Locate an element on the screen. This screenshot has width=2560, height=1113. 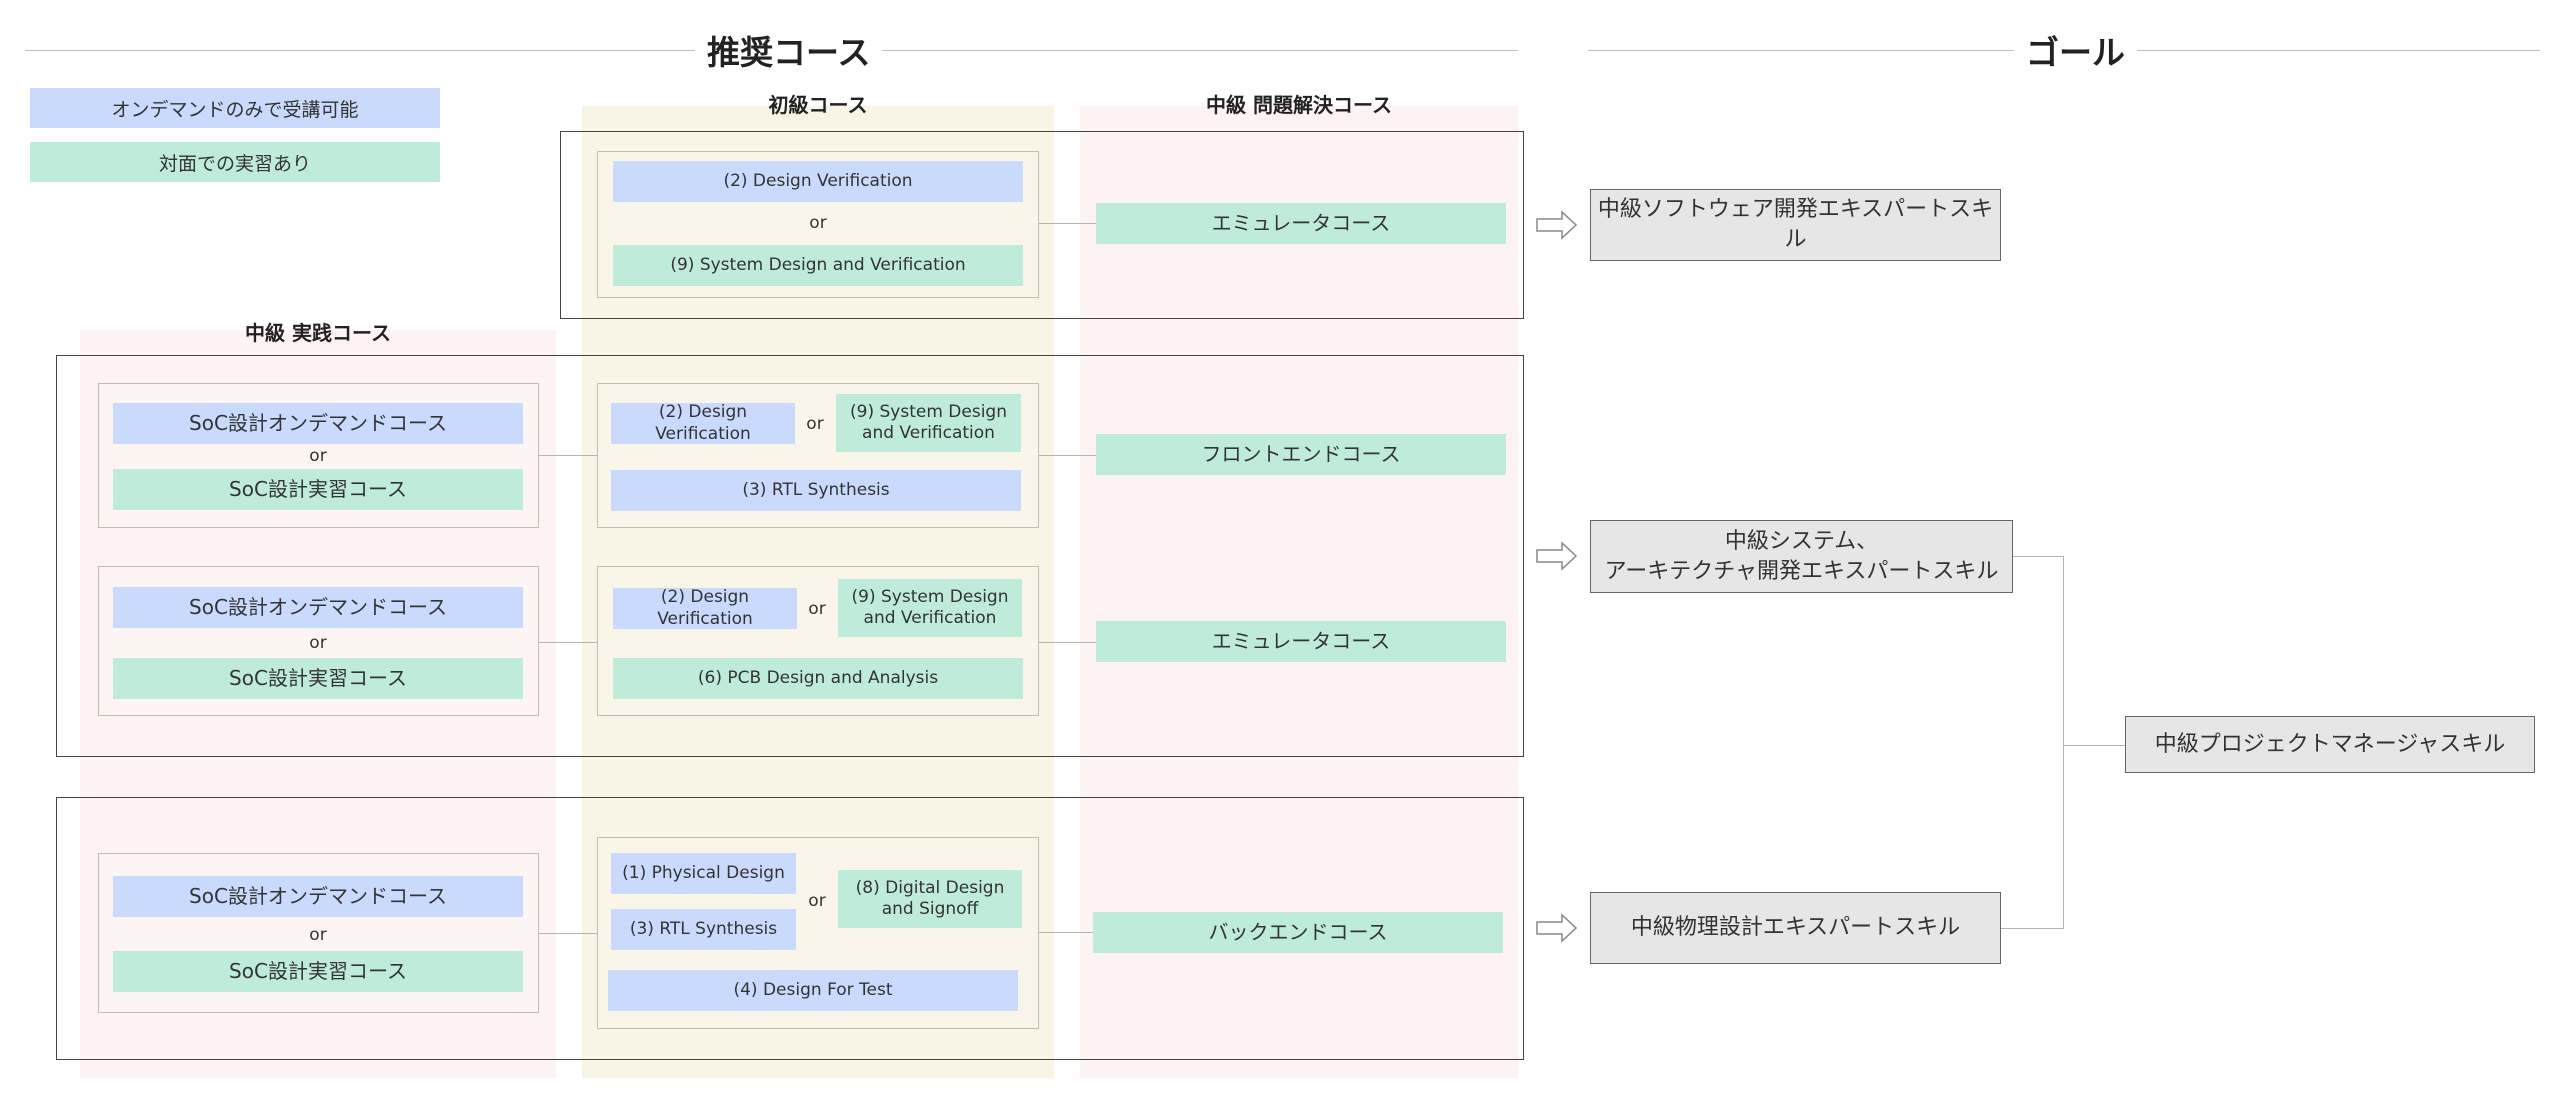
goal-software-expert: 中級ソフトウェア開発エキスパートスキル is located at coordinates (1795, 225).